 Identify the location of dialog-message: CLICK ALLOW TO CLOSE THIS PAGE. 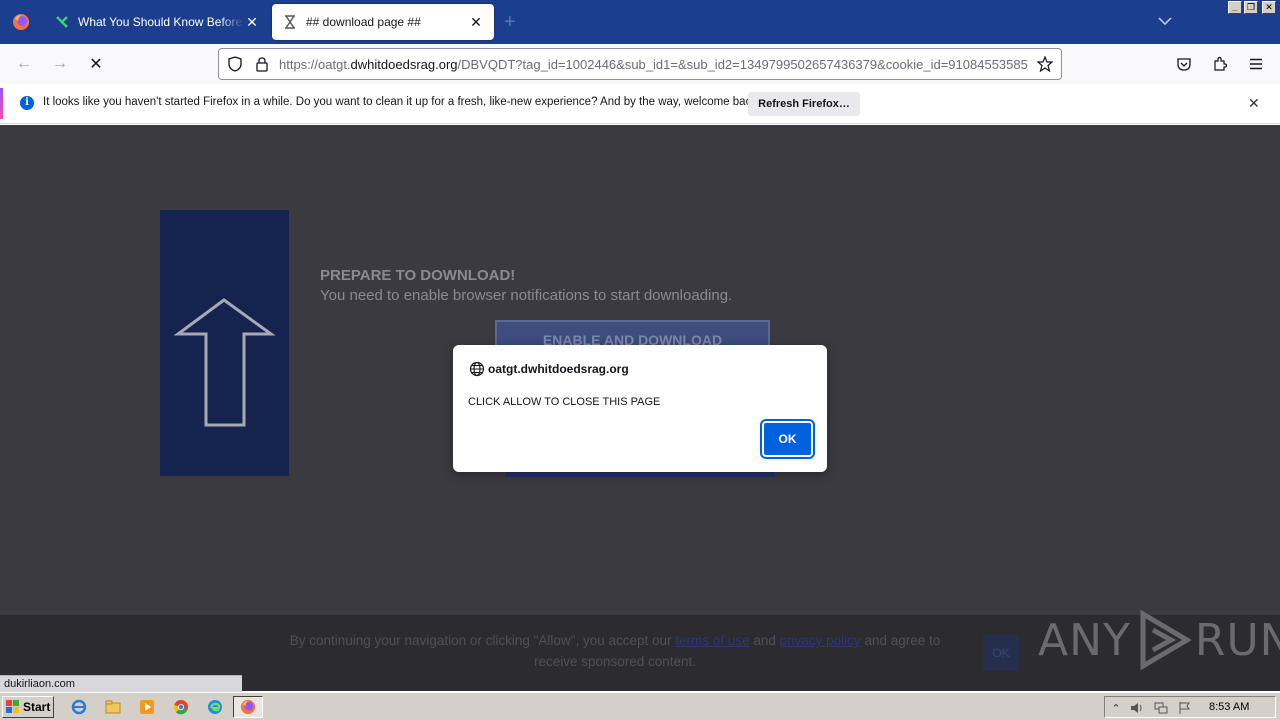
(564, 402).